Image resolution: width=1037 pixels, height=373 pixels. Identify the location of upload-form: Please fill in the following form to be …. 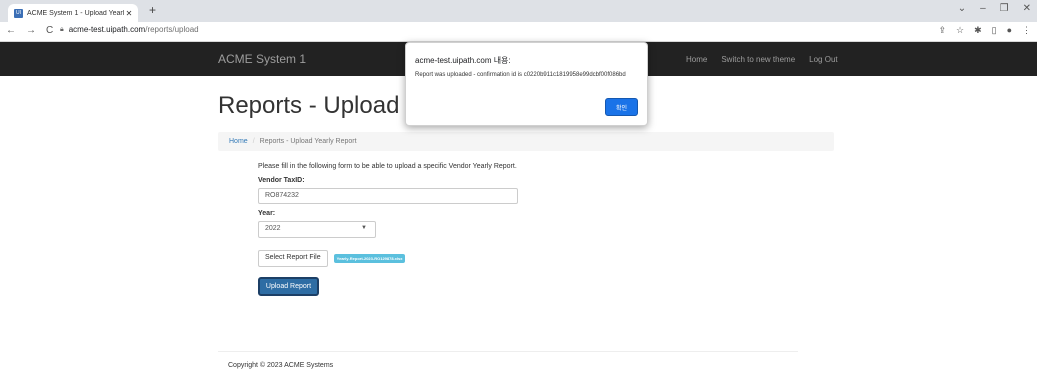
(393, 229).